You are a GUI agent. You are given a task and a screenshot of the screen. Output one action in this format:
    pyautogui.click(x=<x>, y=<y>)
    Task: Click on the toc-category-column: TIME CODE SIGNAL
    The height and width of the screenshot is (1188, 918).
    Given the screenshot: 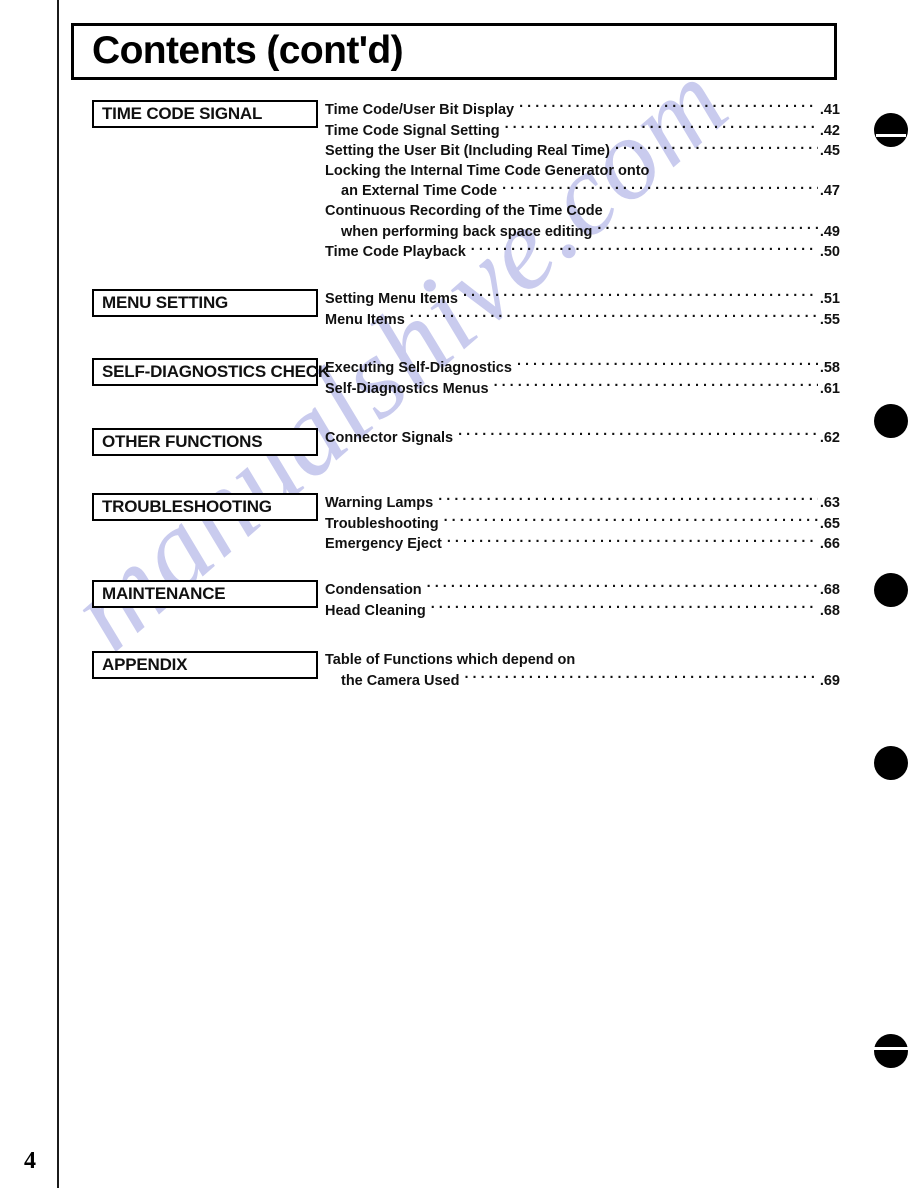 What is the action you would take?
    pyautogui.click(x=159, y=114)
    